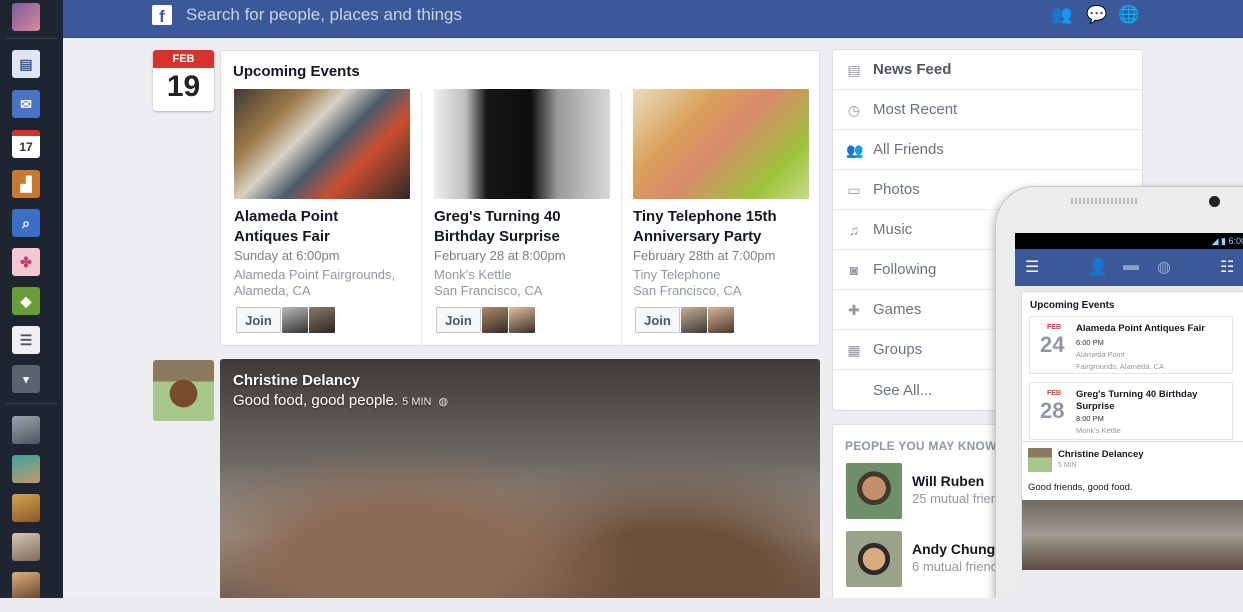  I want to click on friends-list-icon: ☷, so click(1227, 267).